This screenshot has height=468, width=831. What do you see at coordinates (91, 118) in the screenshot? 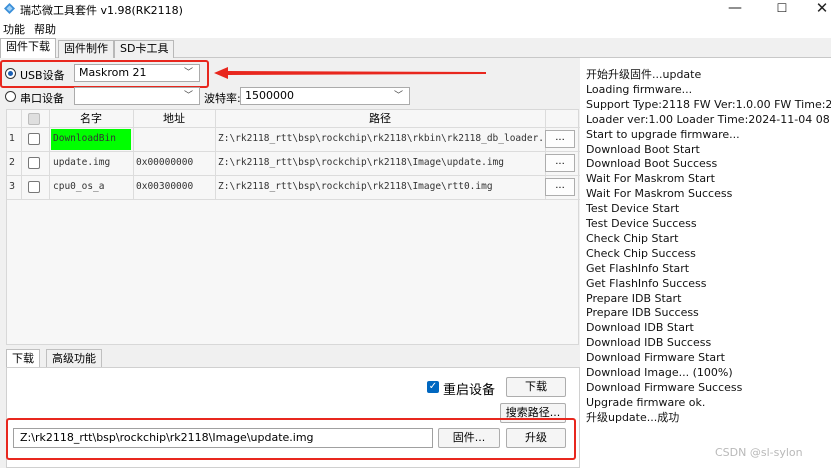
I see `column-header-name: 名字` at bounding box center [91, 118].